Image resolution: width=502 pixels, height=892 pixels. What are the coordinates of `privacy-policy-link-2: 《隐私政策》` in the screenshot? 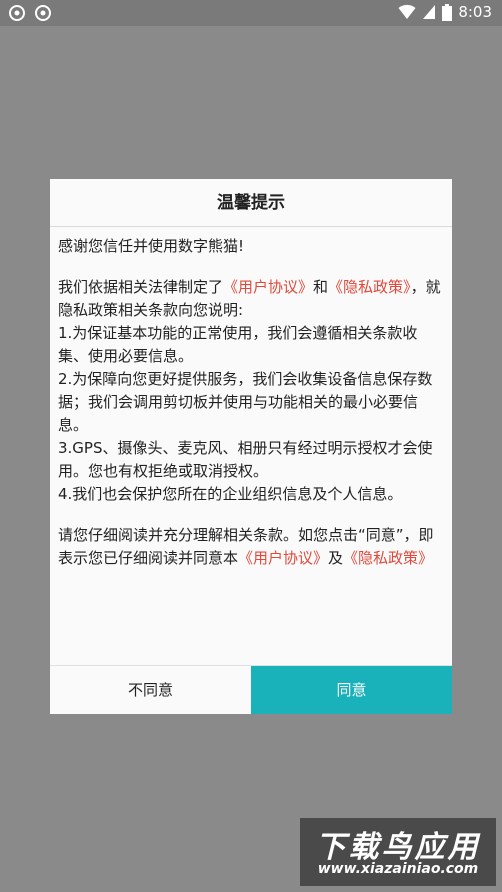 It's located at (388, 558).